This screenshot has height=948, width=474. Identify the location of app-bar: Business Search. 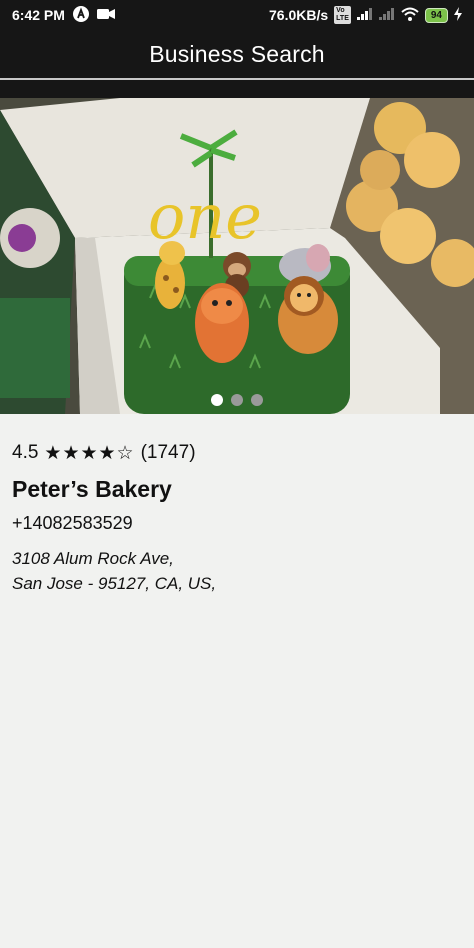
(237, 54).